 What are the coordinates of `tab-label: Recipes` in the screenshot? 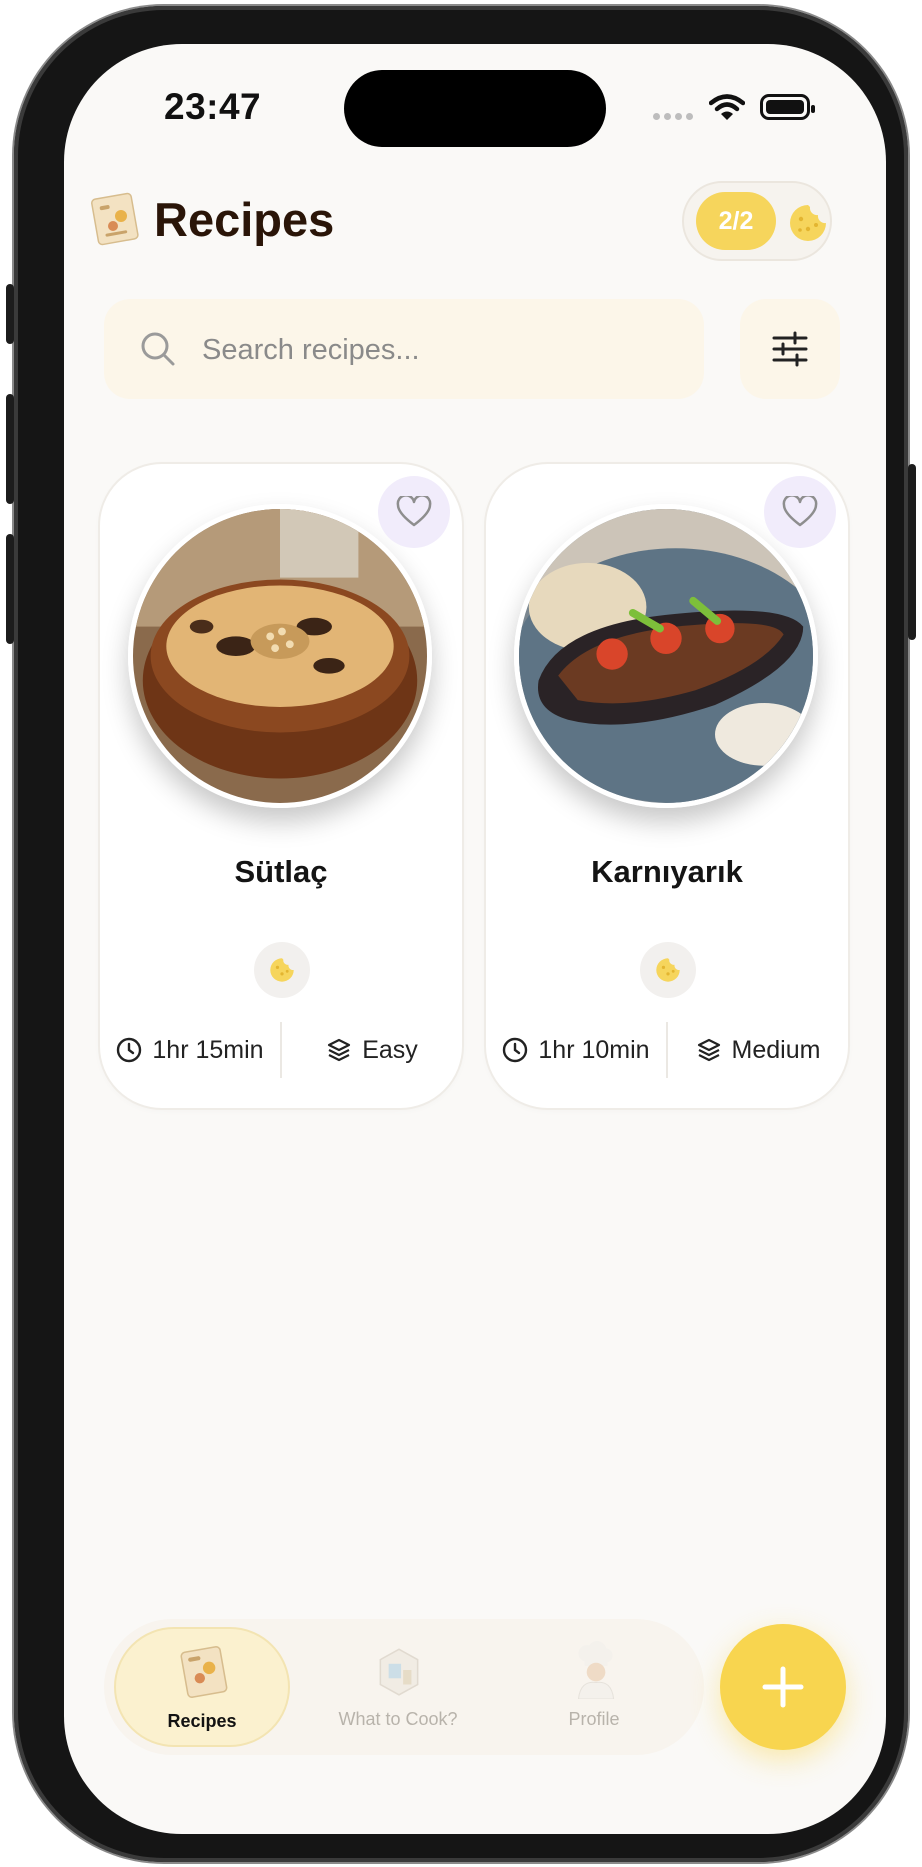 It's located at (202, 1721).